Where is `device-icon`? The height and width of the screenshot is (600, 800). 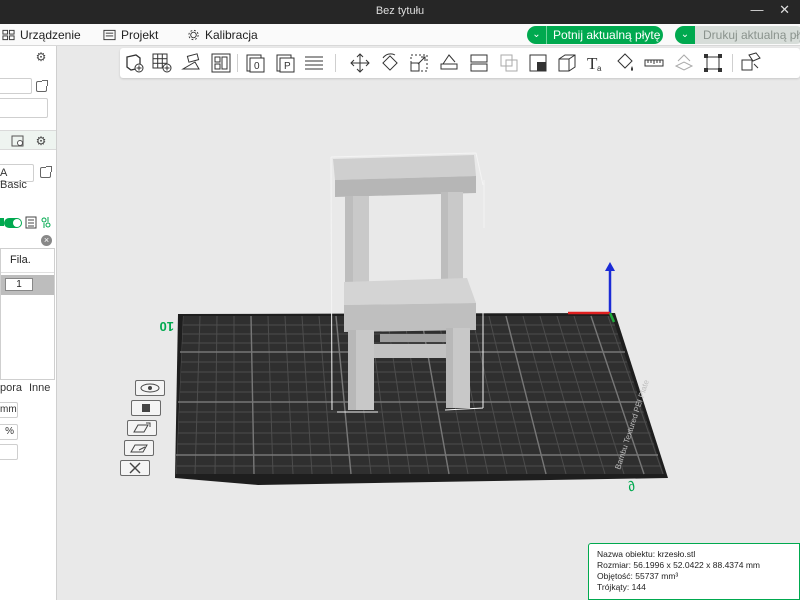 device-icon is located at coordinates (8, 35).